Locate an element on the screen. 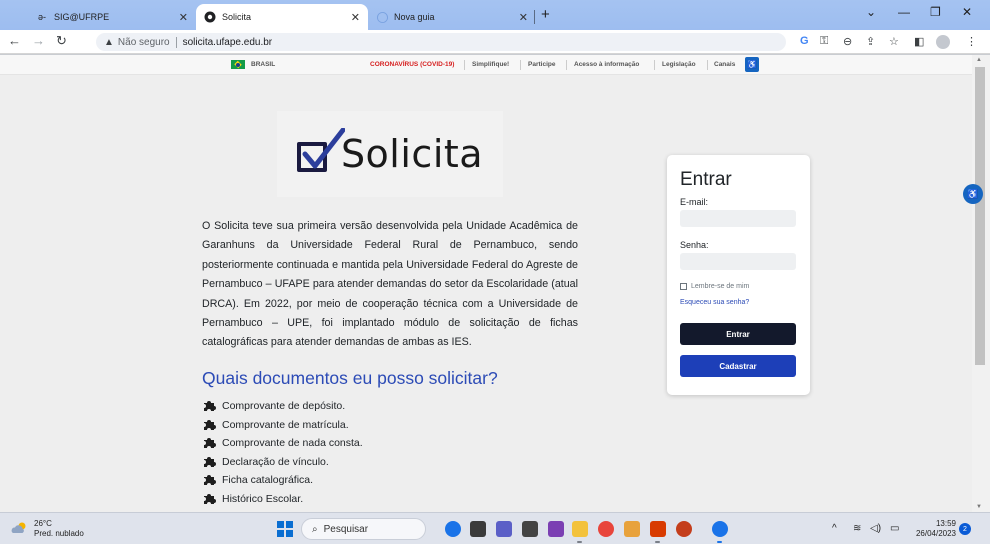 Image resolution: width=990 pixels, height=544 pixels. list-item: Declaração de vínculo. is located at coordinates (282, 462).